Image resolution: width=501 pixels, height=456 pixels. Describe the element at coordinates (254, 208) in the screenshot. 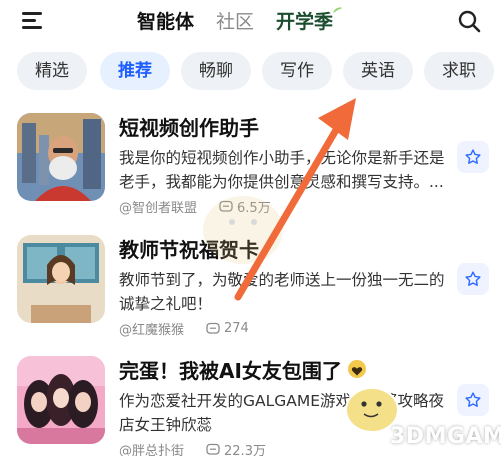

I see `agent-stat-value: 6.5万` at that location.